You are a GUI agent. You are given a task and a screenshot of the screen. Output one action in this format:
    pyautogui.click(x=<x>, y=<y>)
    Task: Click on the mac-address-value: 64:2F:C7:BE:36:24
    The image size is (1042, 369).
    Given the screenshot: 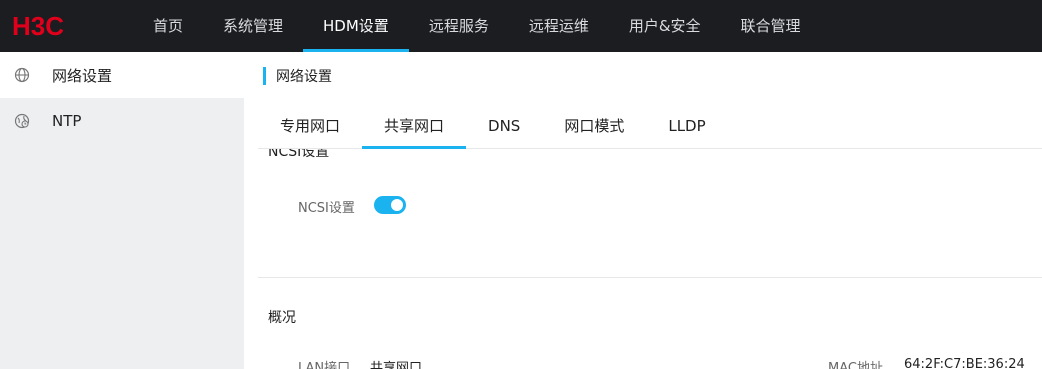 What is the action you would take?
    pyautogui.click(x=964, y=363)
    